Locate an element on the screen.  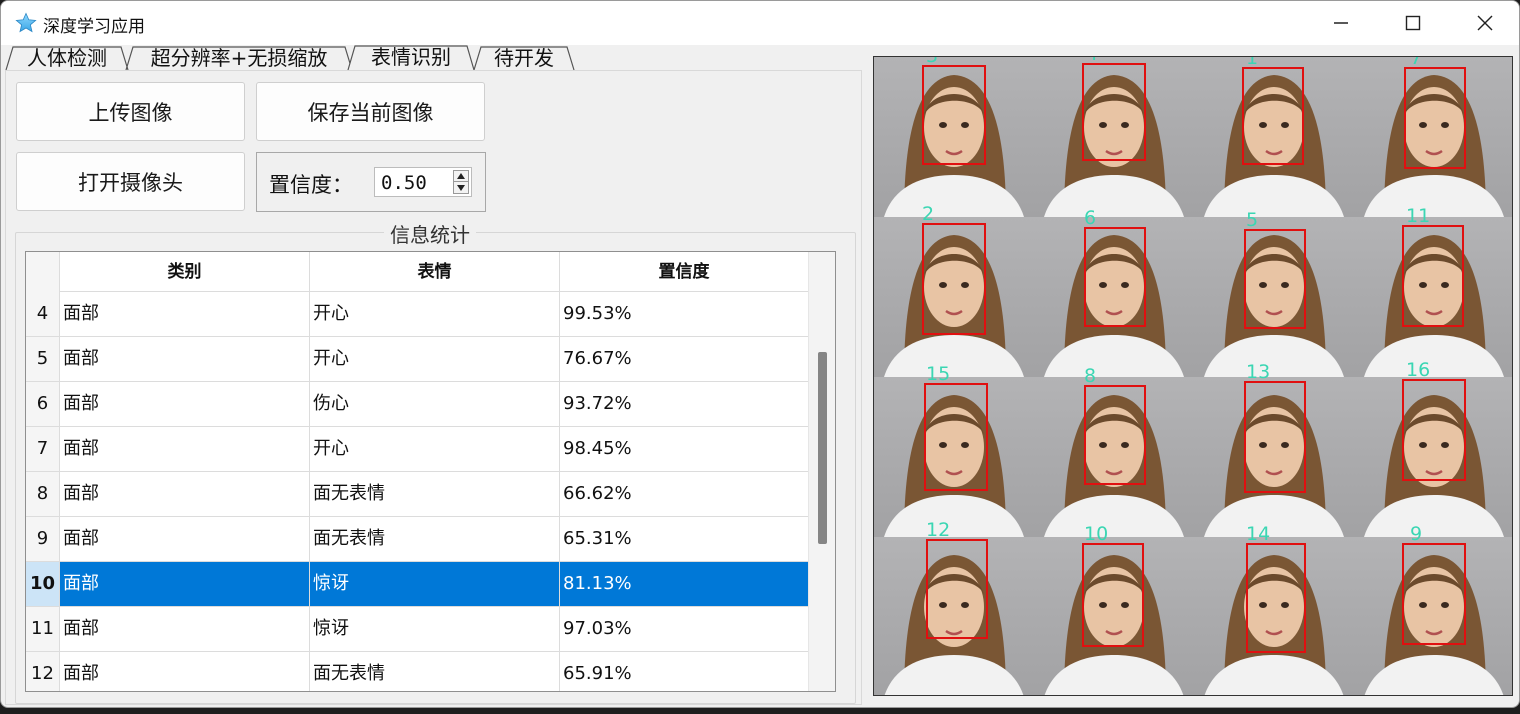
table-scrollbar is located at coordinates (821, 471).